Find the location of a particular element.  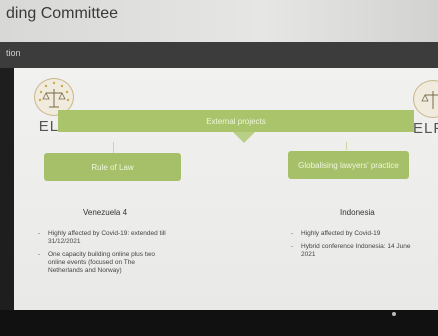

rule-of-law-box: Rule of Law is located at coordinates (112, 167).